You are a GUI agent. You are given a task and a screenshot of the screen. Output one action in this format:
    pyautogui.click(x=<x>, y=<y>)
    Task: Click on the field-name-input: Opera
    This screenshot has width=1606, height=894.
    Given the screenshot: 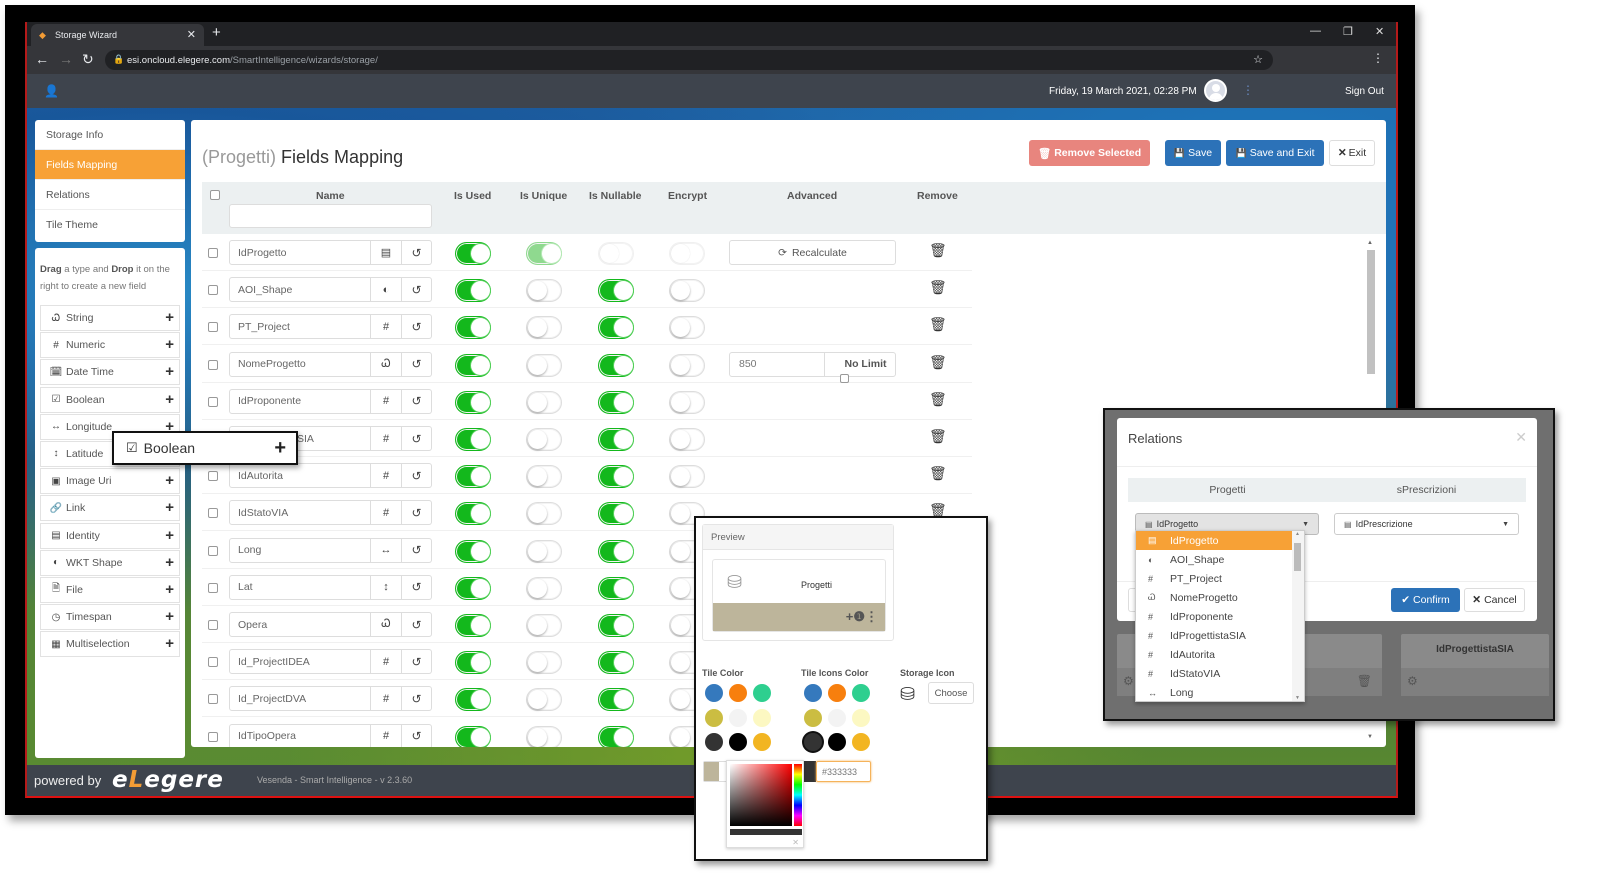 What is the action you would take?
    pyautogui.click(x=300, y=624)
    